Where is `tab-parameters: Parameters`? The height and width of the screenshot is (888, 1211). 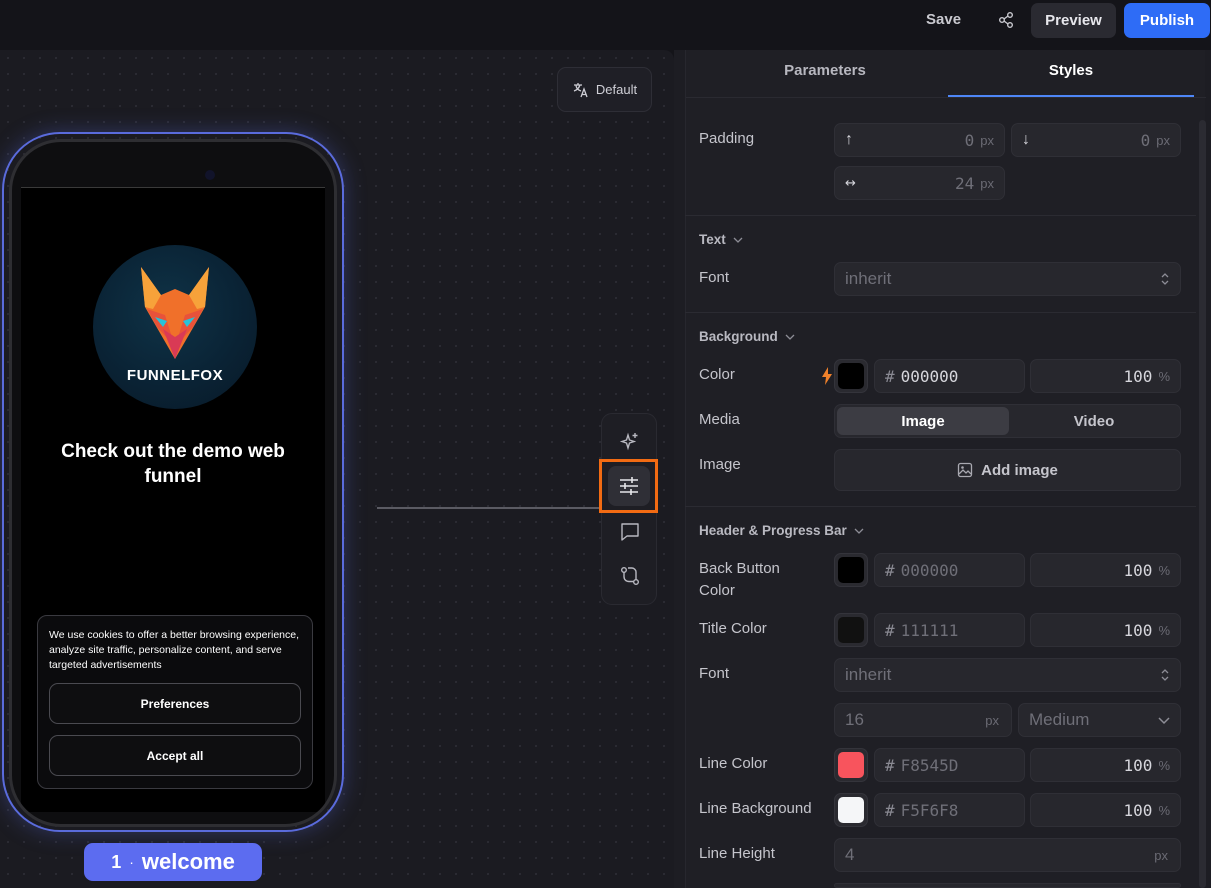 tab-parameters: Parameters is located at coordinates (825, 75).